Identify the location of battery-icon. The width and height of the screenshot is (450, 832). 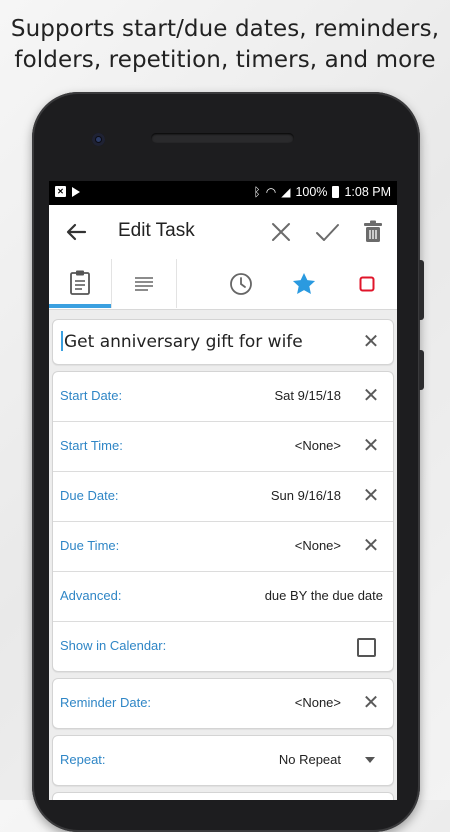
(336, 192).